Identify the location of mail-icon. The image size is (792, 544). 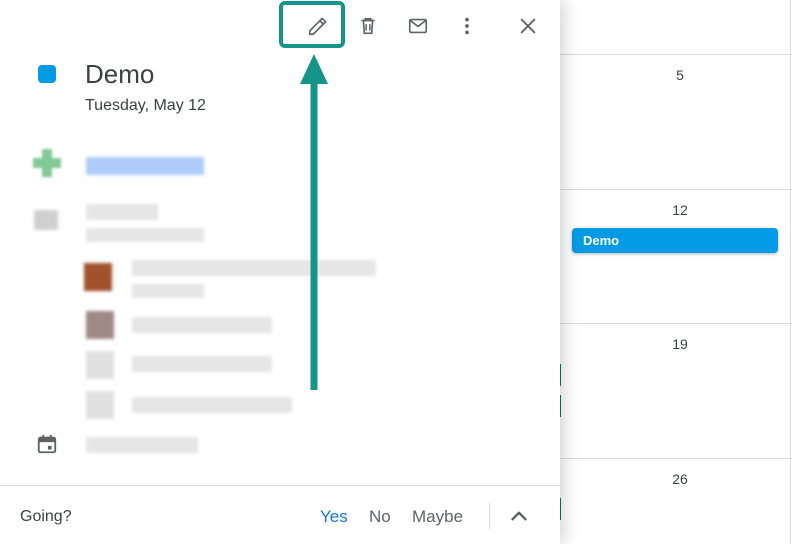
(418, 26).